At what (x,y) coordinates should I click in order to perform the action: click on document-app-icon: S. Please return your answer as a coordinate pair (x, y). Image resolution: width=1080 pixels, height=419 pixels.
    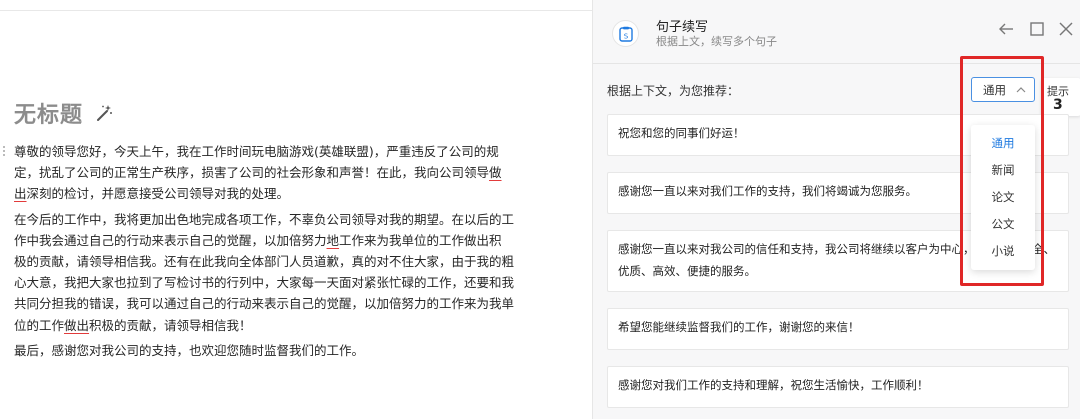
    Looking at the image, I should click on (625, 33).